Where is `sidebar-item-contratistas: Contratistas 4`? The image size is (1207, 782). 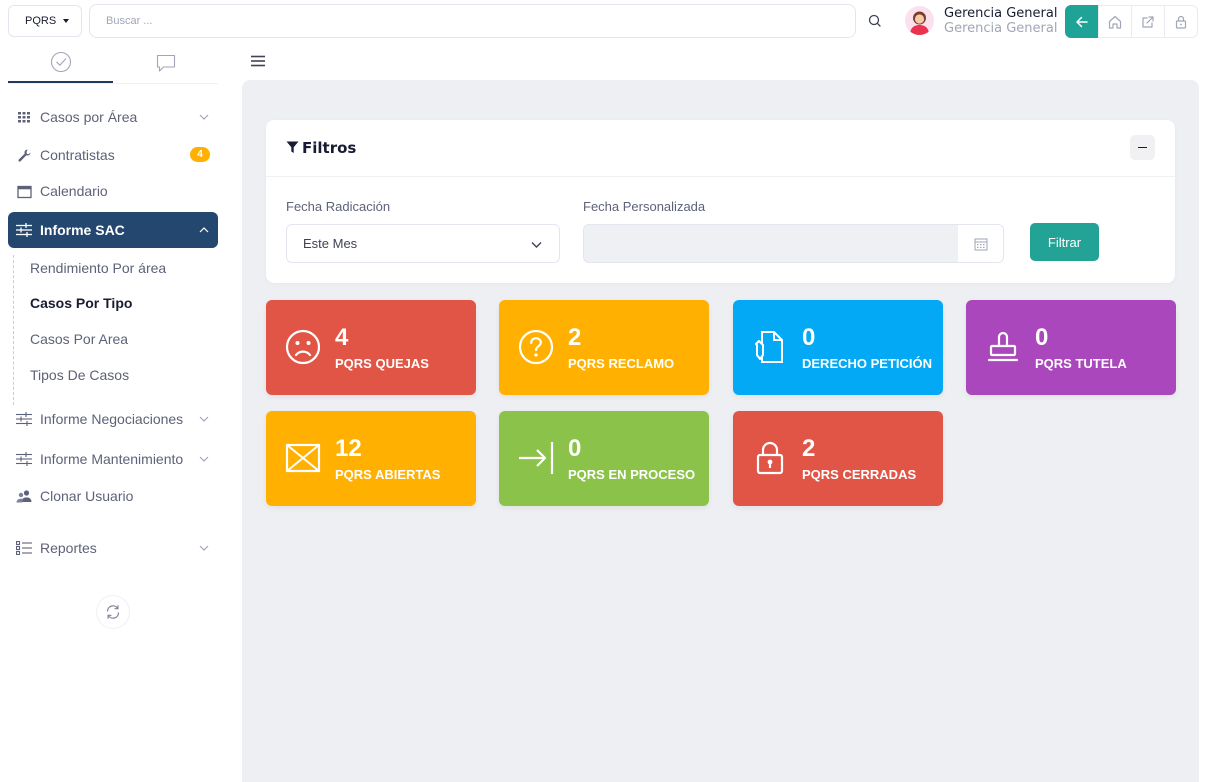 sidebar-item-contratistas: Contratistas 4 is located at coordinates (113, 155).